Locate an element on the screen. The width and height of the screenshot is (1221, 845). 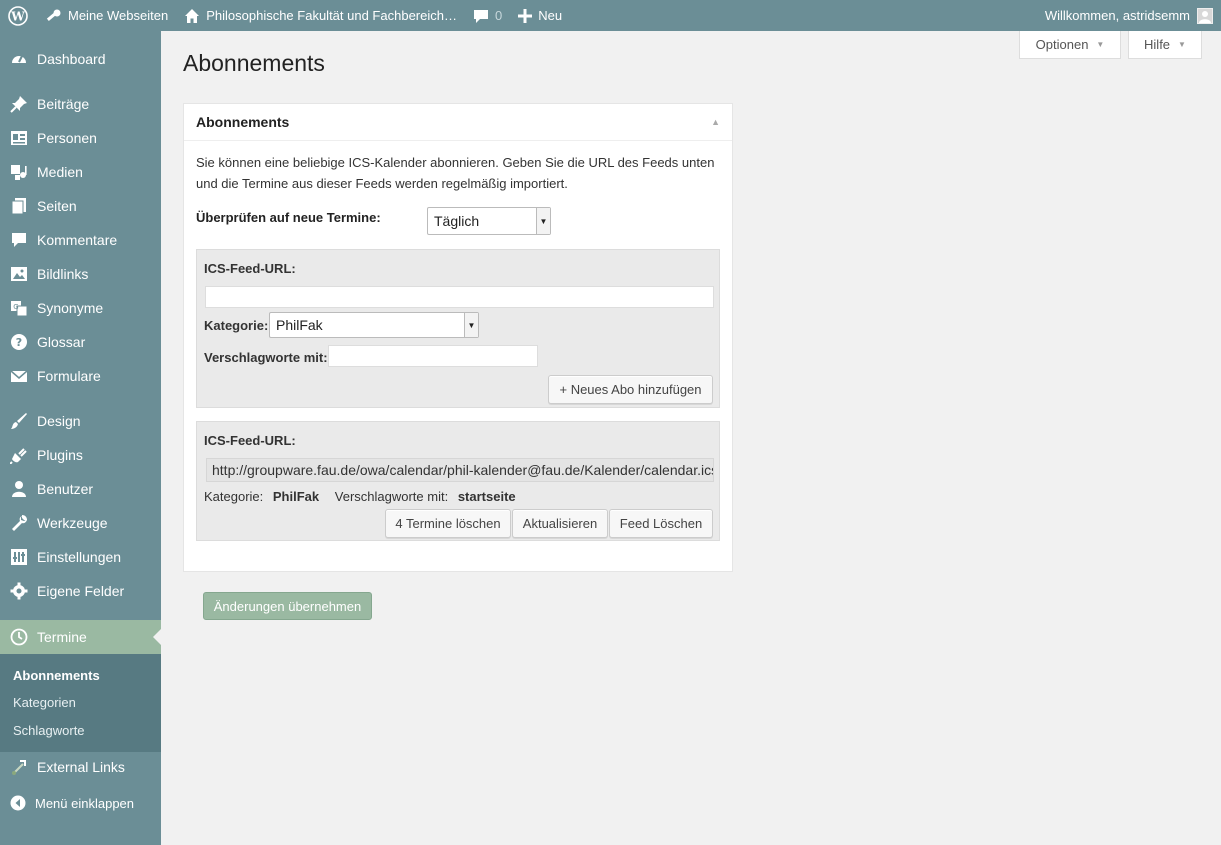
clock-icon is located at coordinates (19, 637).